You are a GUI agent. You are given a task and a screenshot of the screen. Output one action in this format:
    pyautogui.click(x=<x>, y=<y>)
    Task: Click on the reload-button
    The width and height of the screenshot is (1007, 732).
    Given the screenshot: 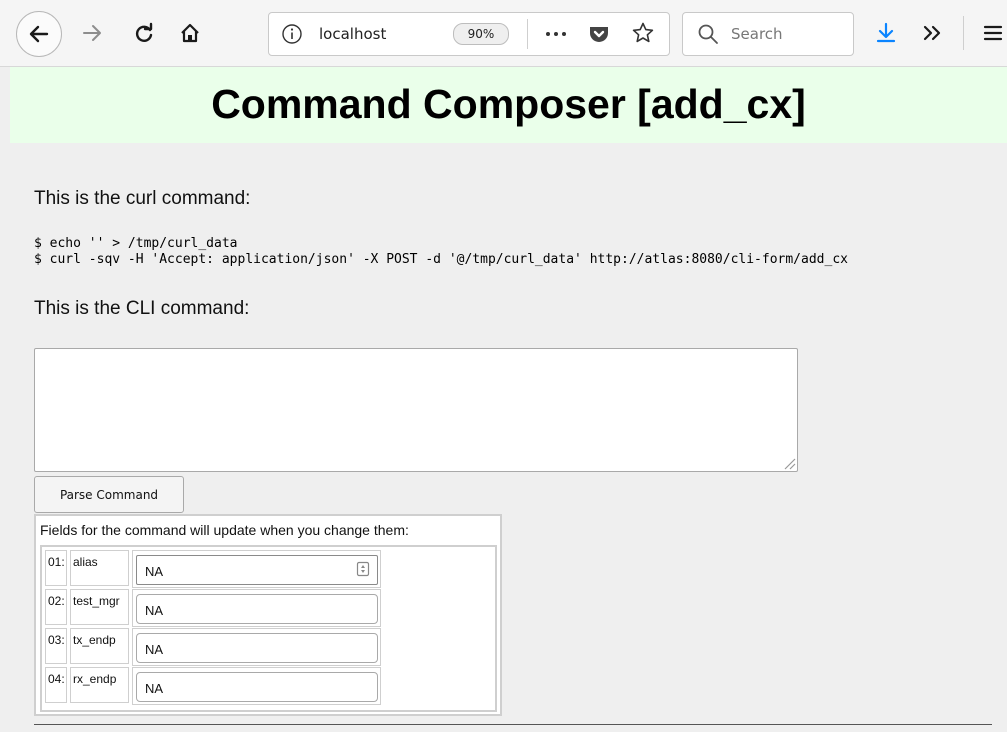 What is the action you would take?
    pyautogui.click(x=144, y=33)
    